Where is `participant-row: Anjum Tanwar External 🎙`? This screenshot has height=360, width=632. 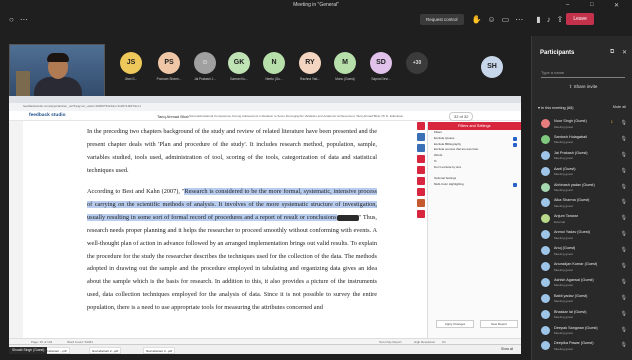 participant-row: Anjum Tanwar External 🎙 is located at coordinates (583, 220).